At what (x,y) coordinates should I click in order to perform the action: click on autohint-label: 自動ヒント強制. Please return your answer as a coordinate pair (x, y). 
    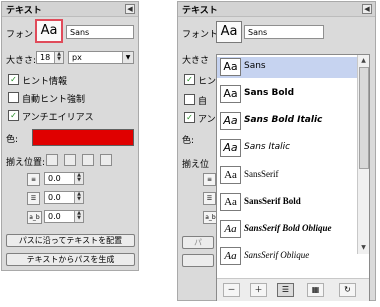
    Looking at the image, I should click on (54, 100).